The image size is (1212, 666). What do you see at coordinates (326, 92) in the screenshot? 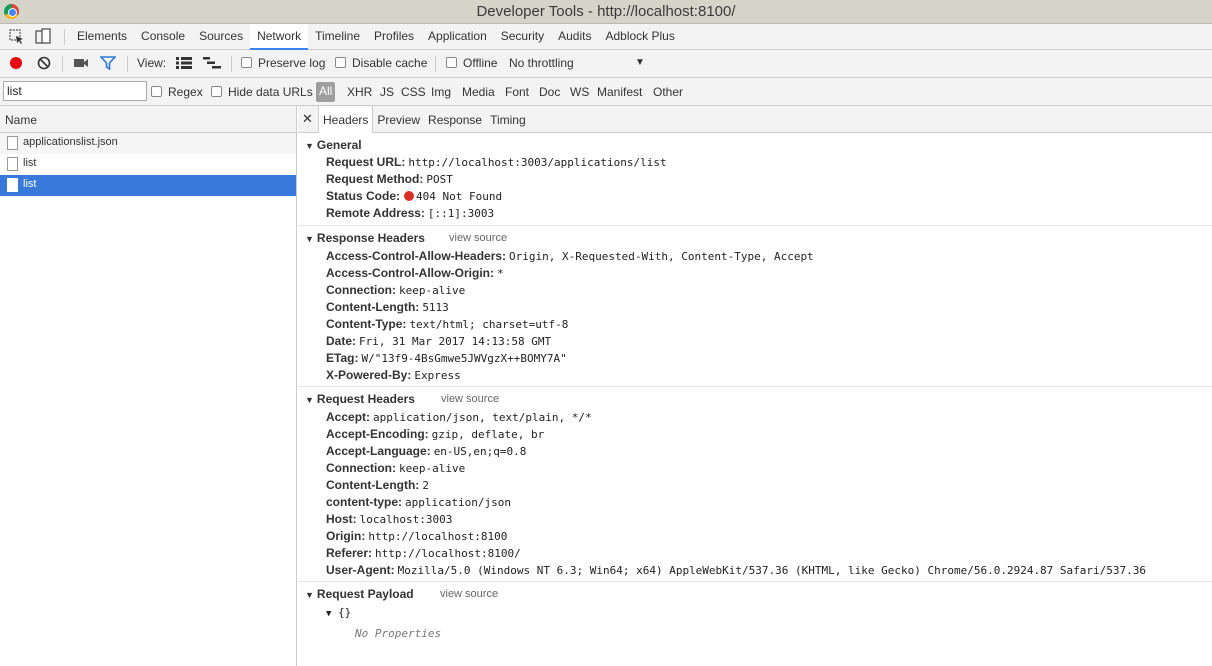
I see `type-filter-all: All` at bounding box center [326, 92].